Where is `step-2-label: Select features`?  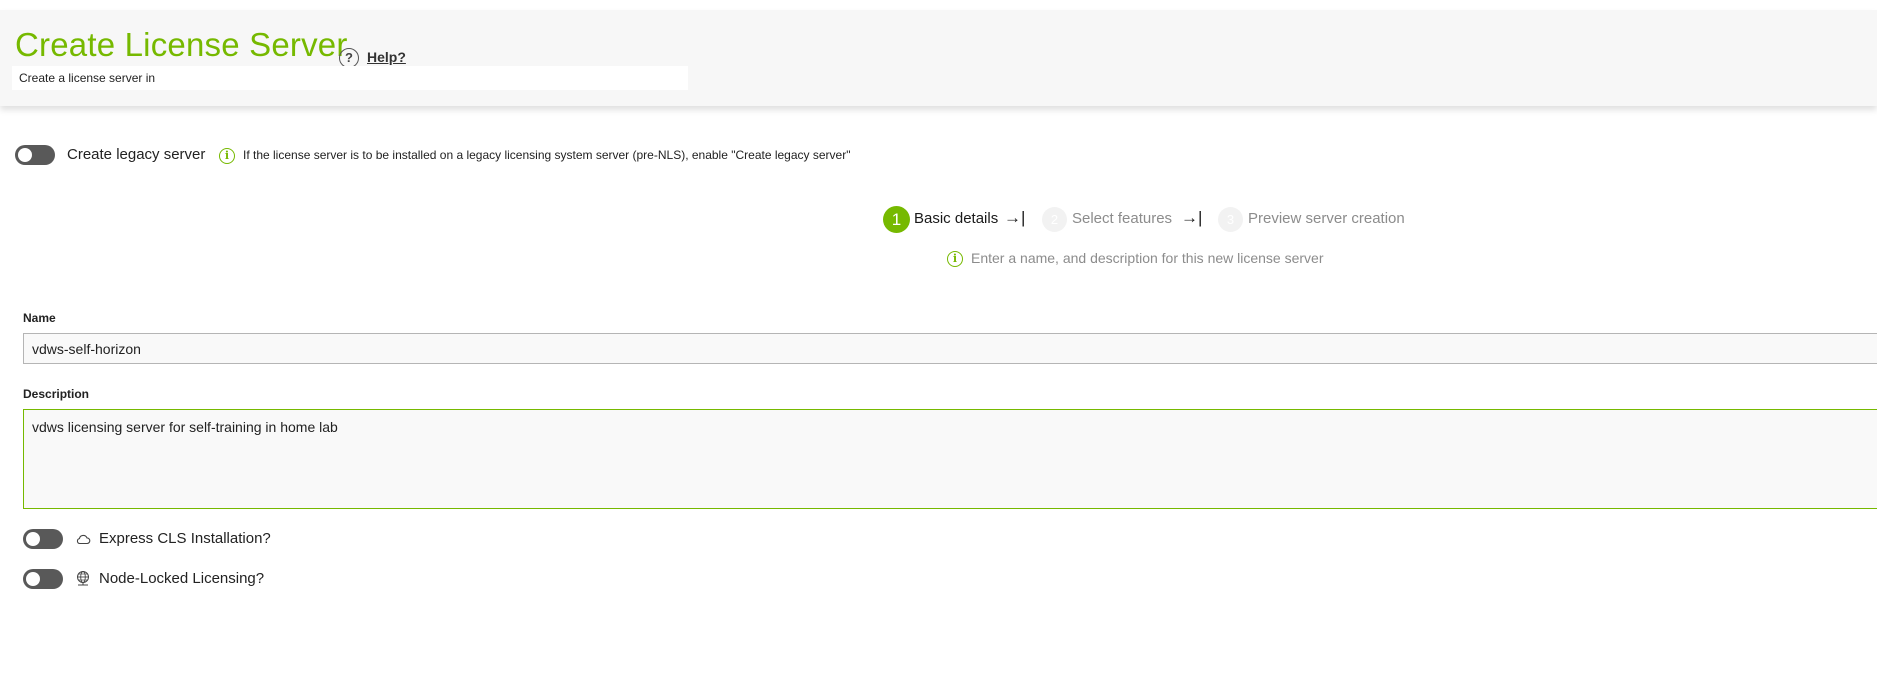 step-2-label: Select features is located at coordinates (1122, 218).